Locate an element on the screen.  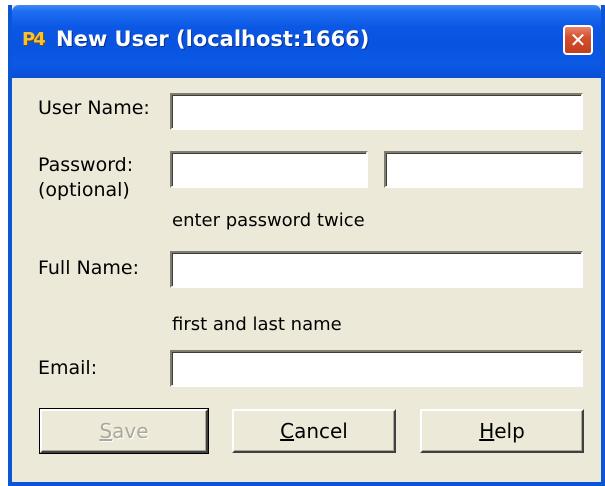
p4-app-icon: P4 is located at coordinates (35, 40).